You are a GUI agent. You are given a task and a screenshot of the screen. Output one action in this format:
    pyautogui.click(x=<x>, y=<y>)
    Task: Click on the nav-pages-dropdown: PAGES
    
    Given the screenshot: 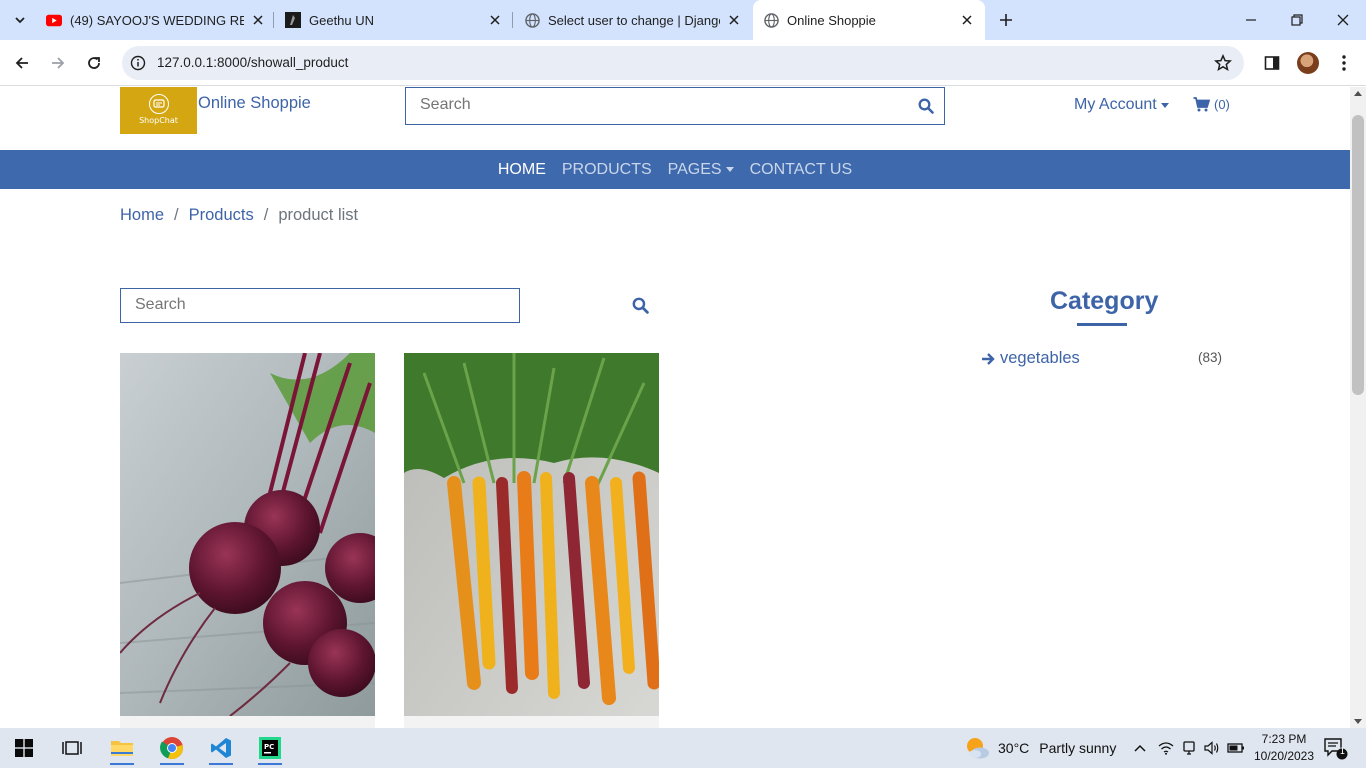 What is the action you would take?
    pyautogui.click(x=701, y=170)
    